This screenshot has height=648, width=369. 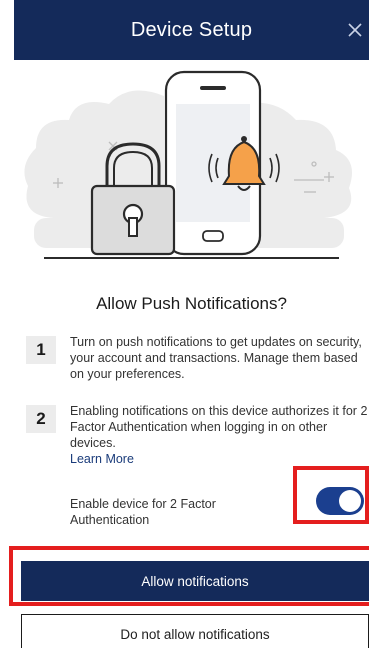 I want to click on deny-notifications-button: Do not allow notifications, so click(x=195, y=631).